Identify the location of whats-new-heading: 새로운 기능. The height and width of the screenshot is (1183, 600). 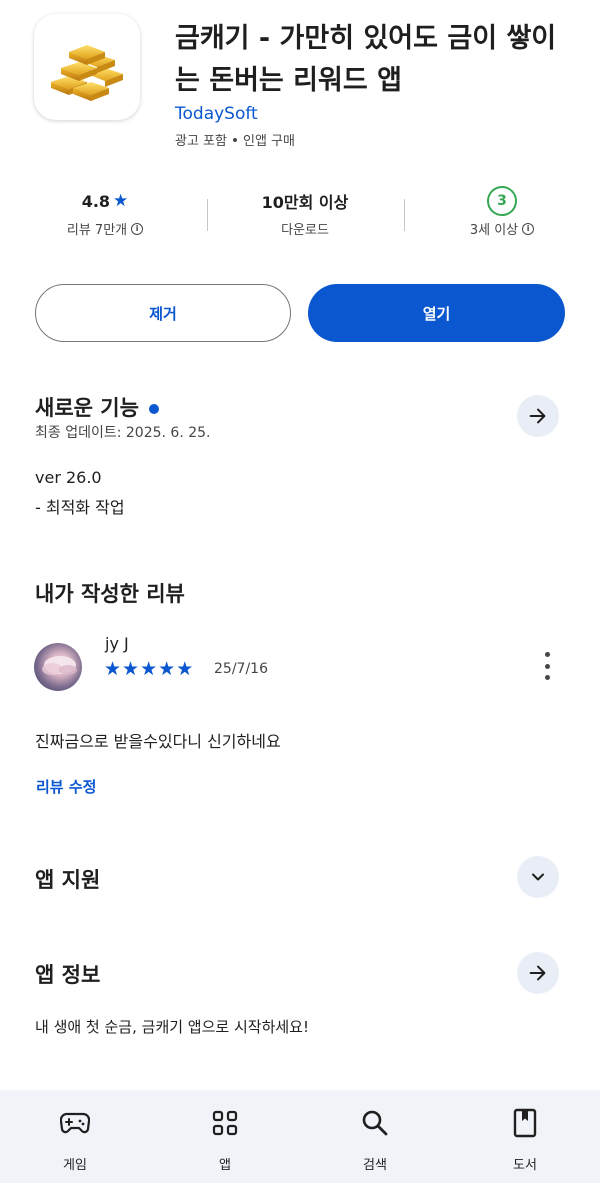
(97, 407).